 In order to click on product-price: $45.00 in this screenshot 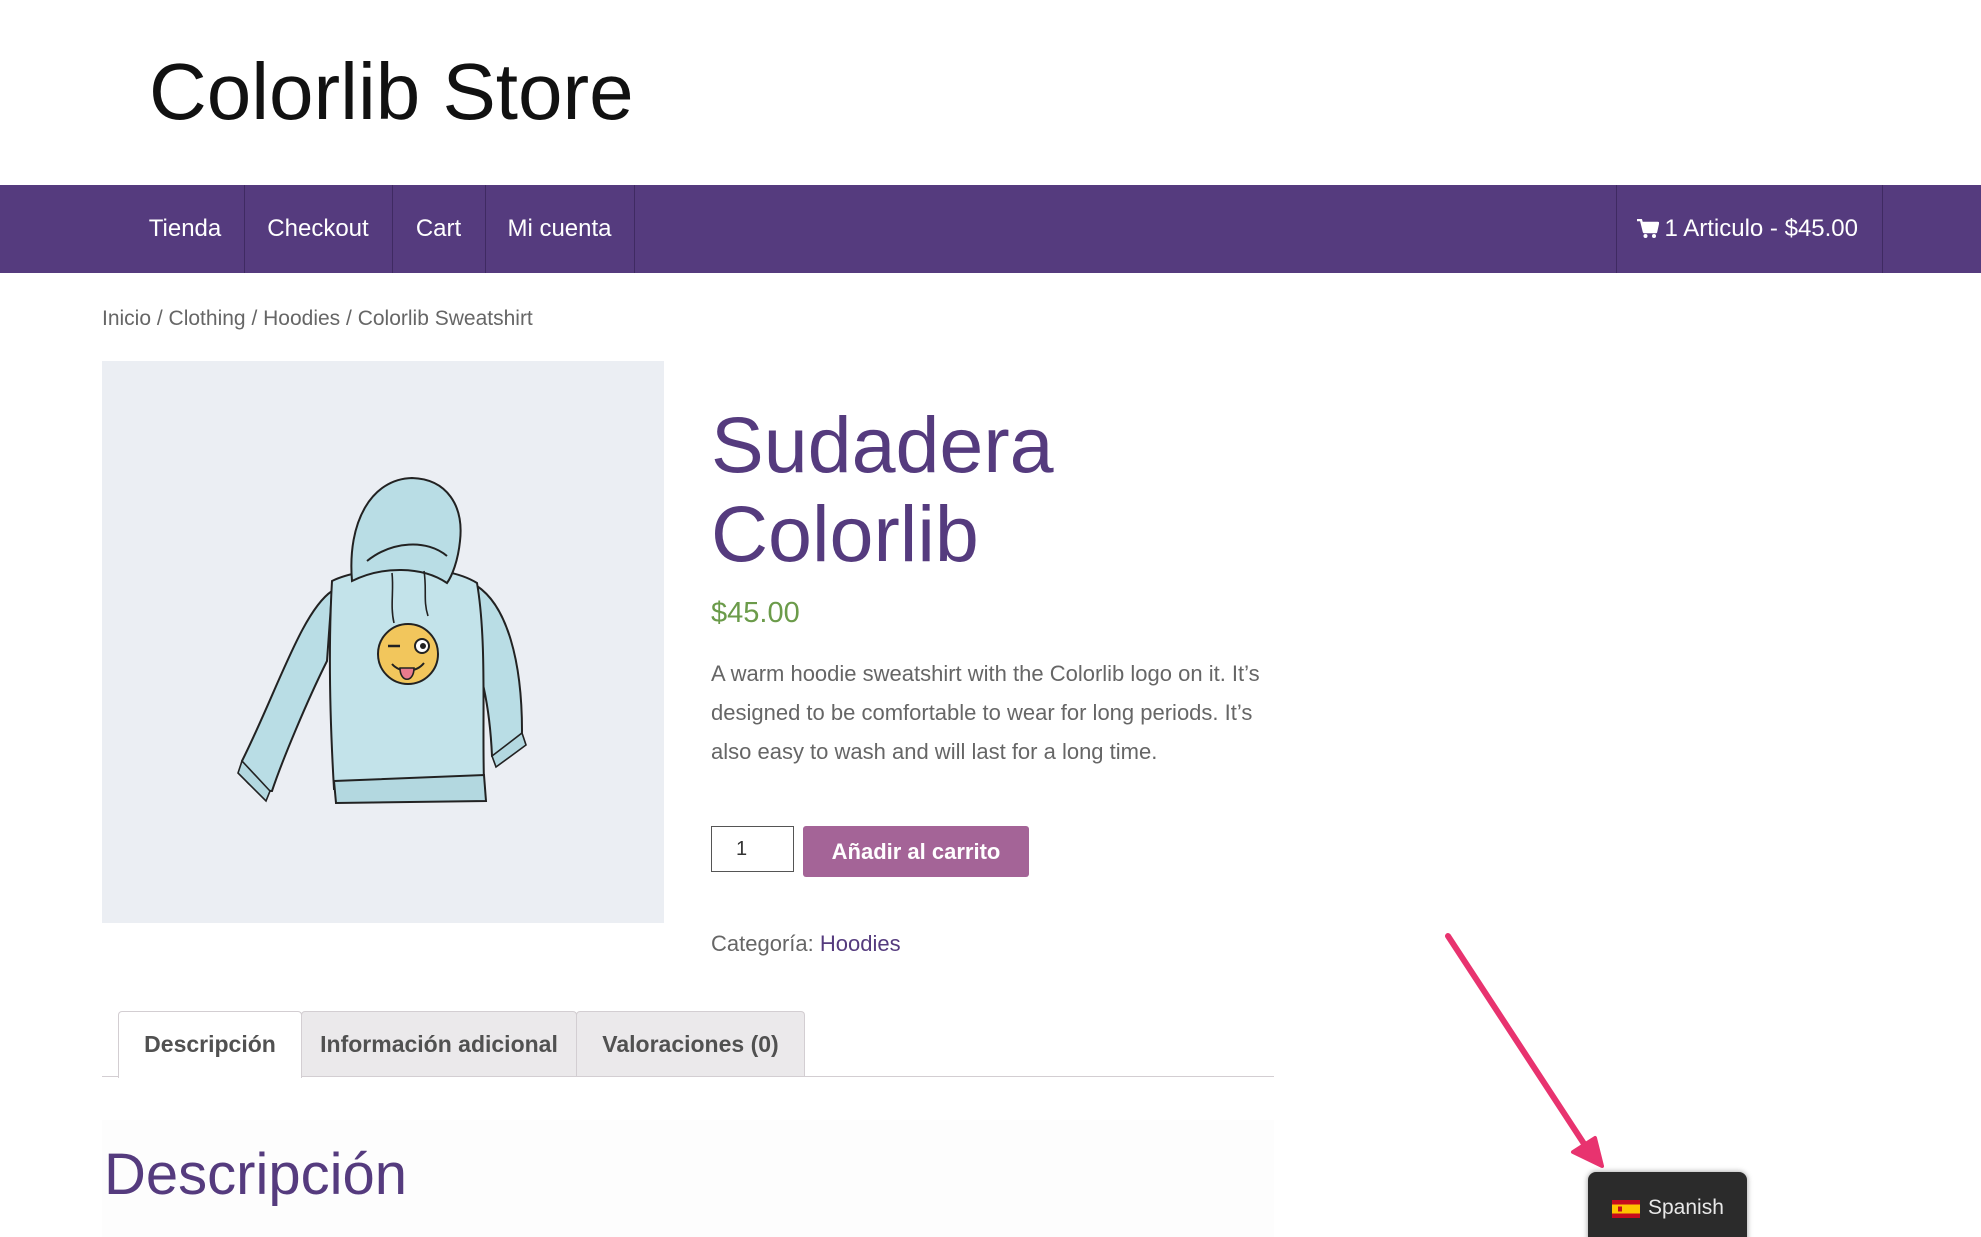, I will do `click(755, 613)`.